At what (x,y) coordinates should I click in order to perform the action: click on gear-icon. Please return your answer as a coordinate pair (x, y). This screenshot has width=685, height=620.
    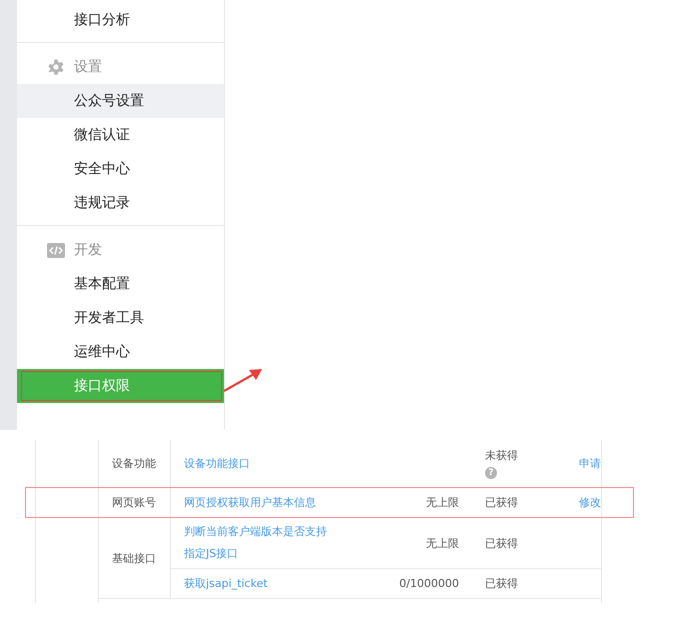
    Looking at the image, I should click on (56, 67).